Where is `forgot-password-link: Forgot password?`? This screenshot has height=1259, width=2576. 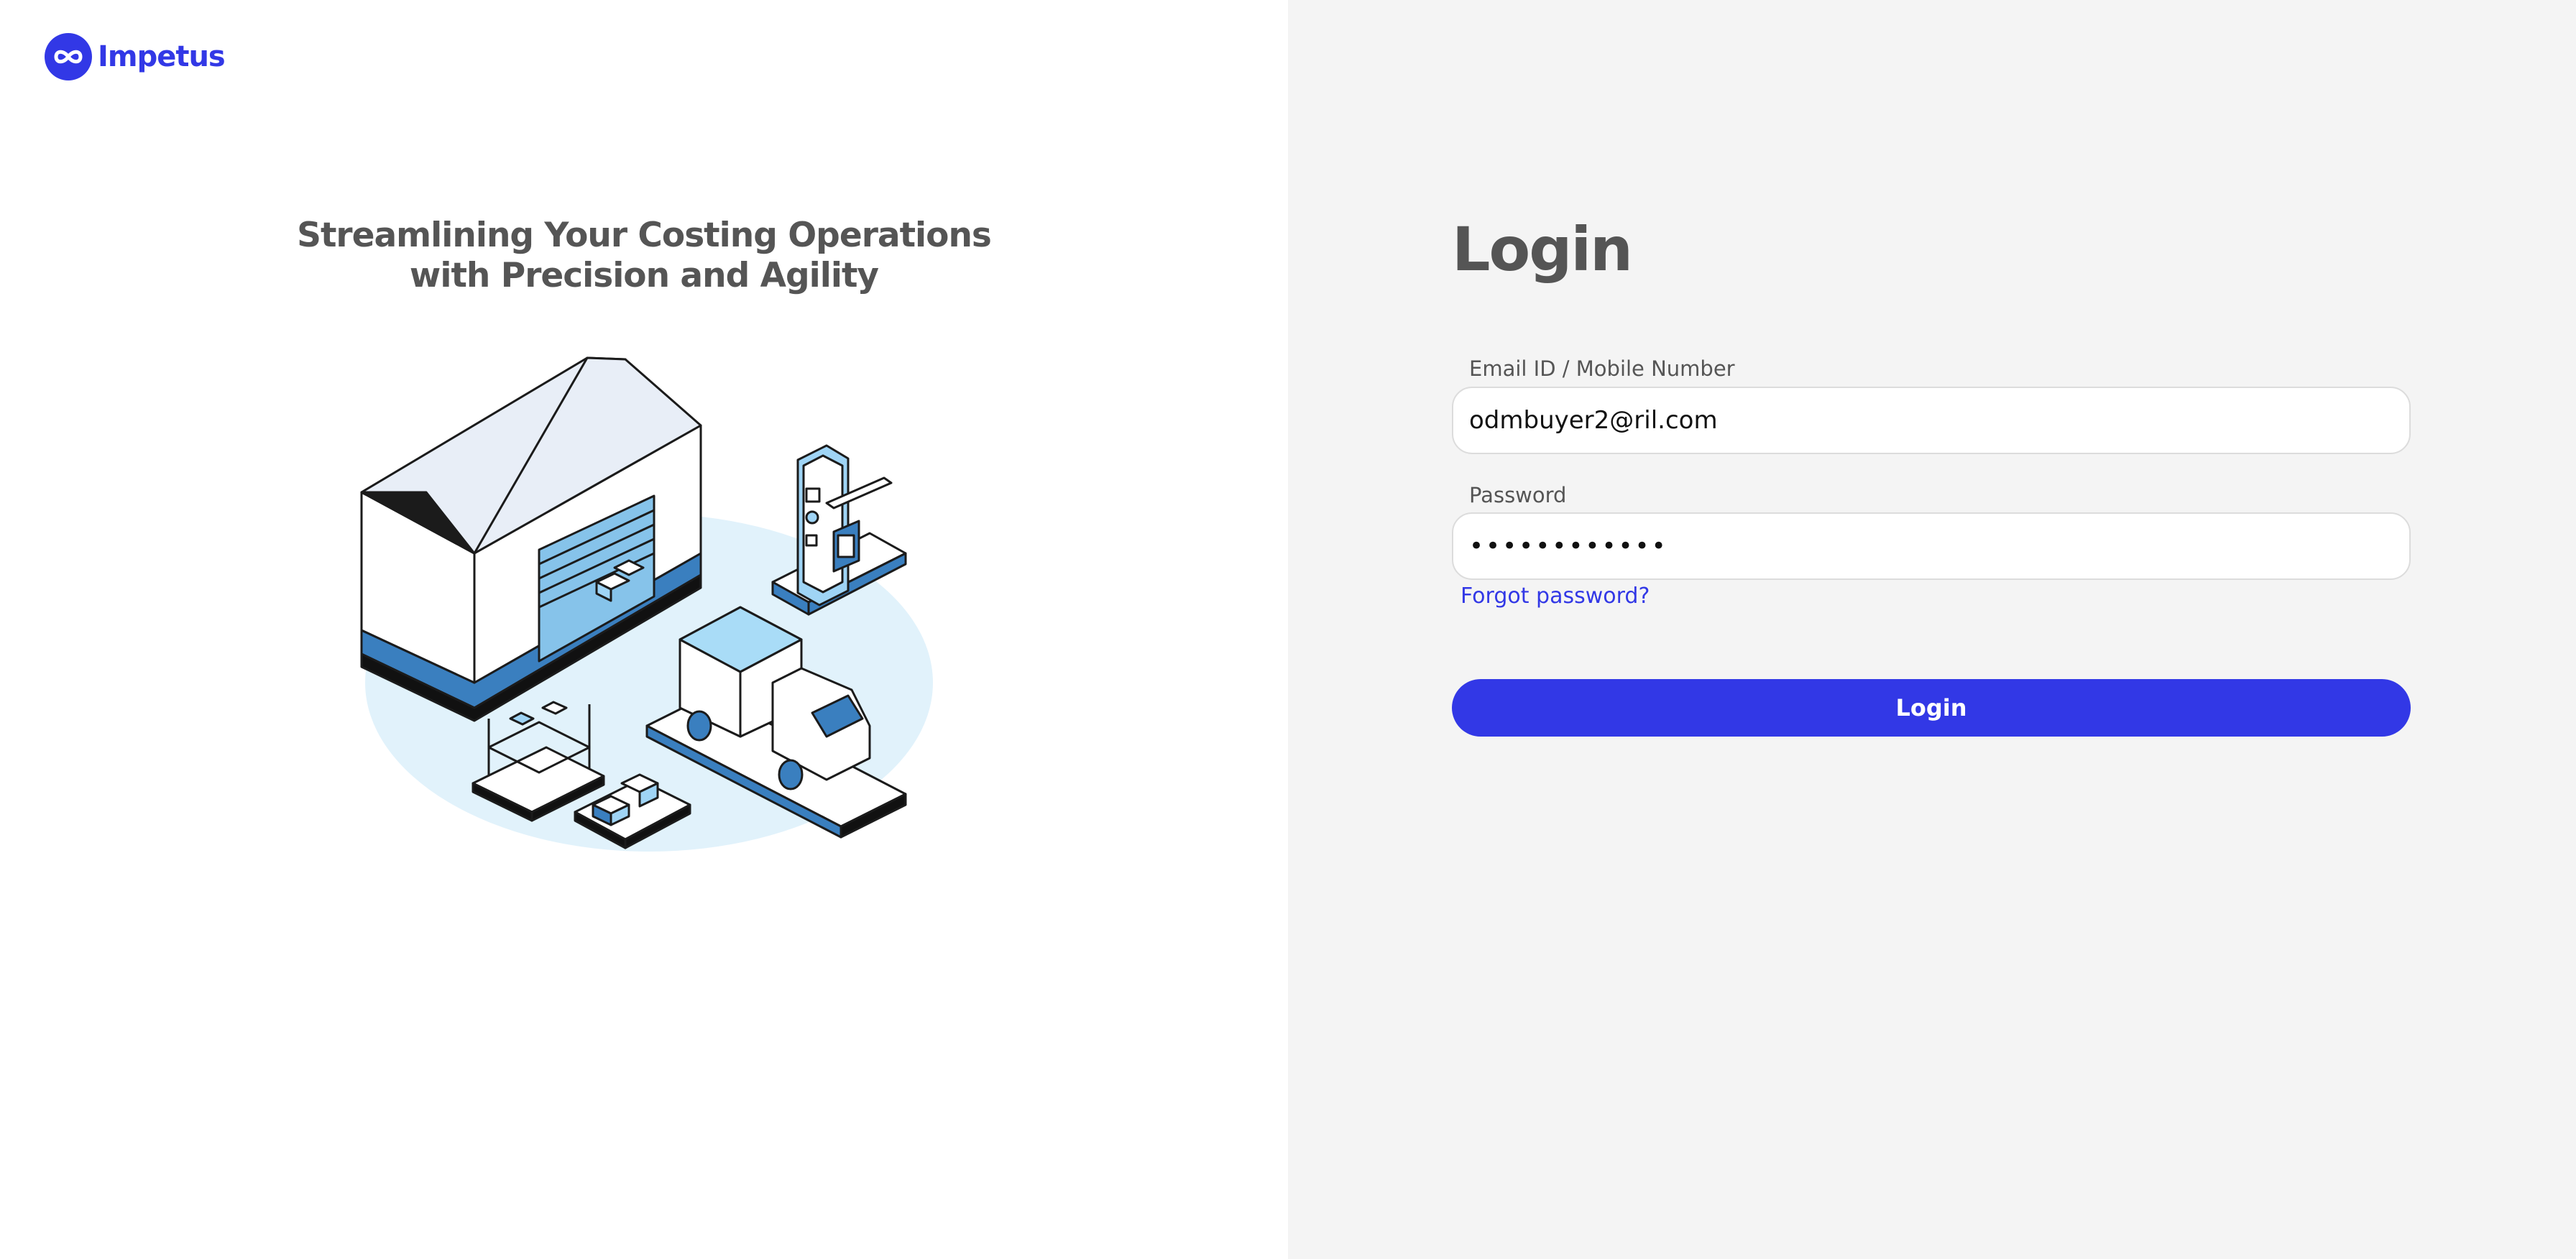
forgot-password-link: Forgot password? is located at coordinates (1555, 596).